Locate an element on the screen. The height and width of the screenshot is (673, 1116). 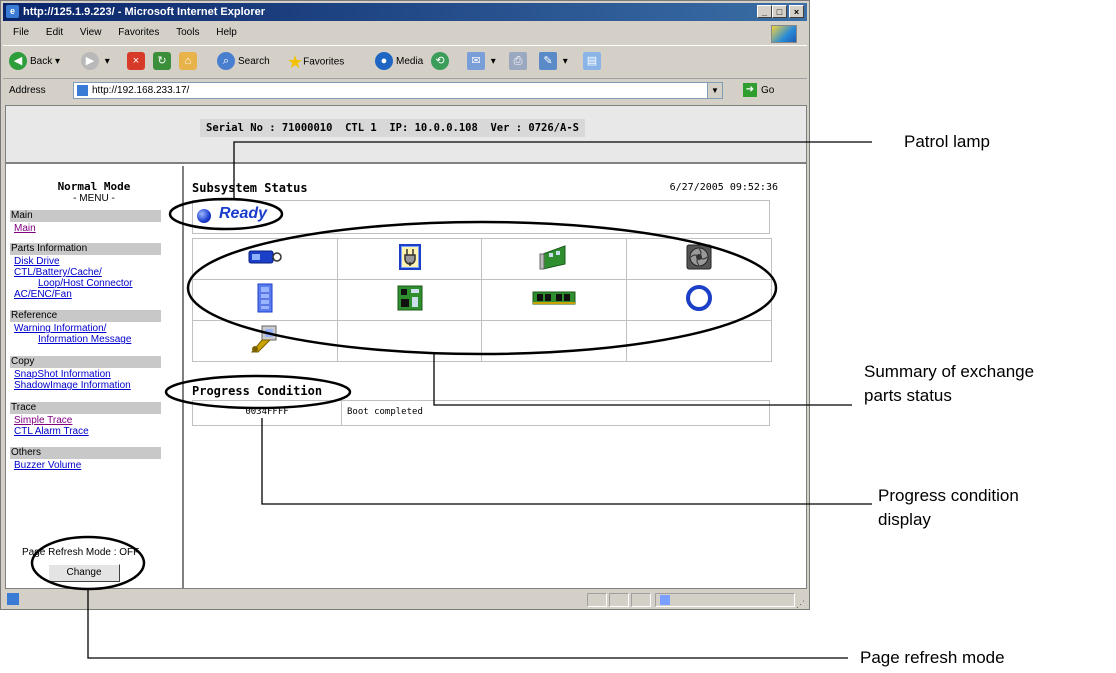
callout-summary-line1: Summary of exchange is located at coordinates (949, 371).